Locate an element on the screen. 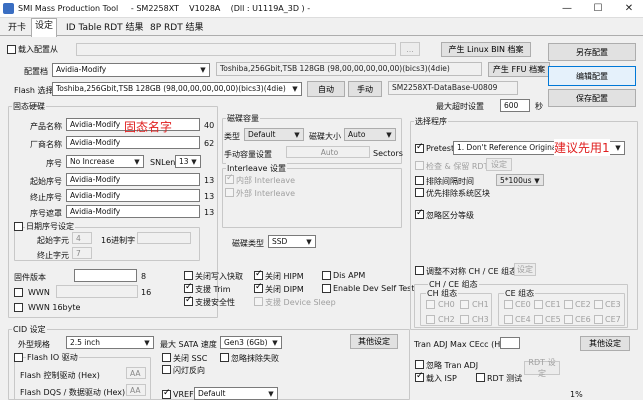 This screenshot has width=643, height=400. check-keep-rdt-checkbox is located at coordinates (419, 165).